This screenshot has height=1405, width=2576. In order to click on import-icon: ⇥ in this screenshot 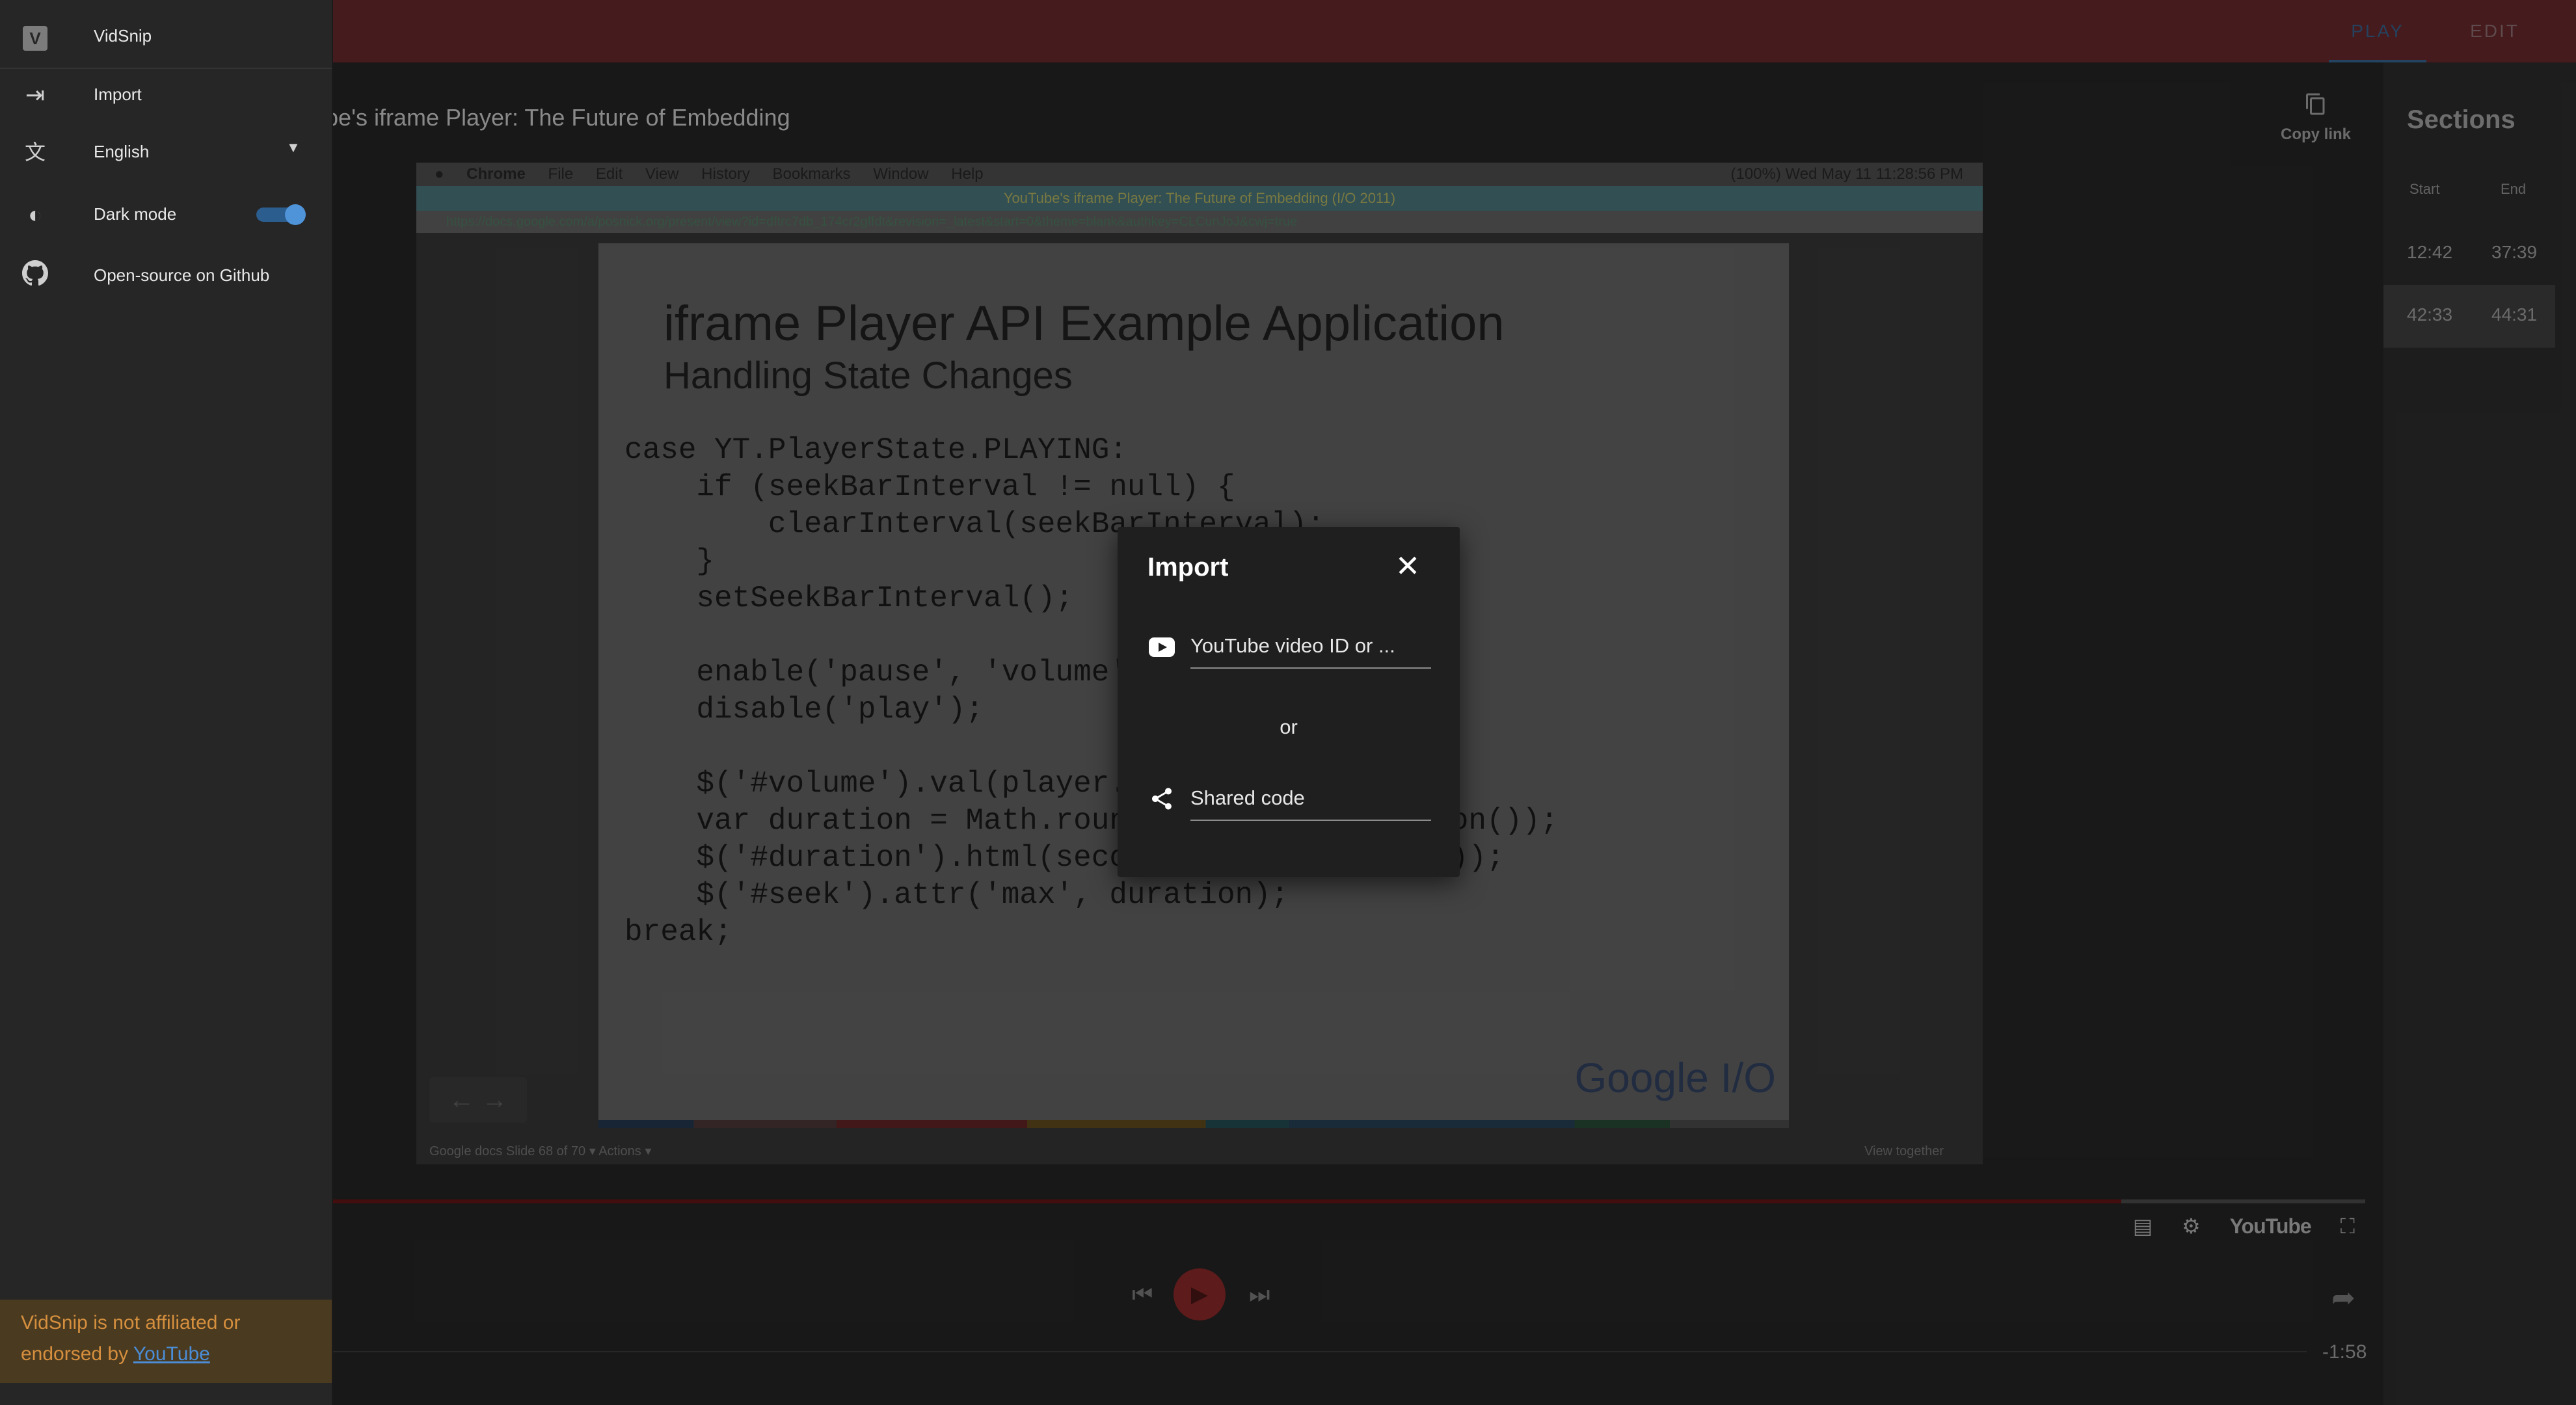, I will do `click(35, 94)`.